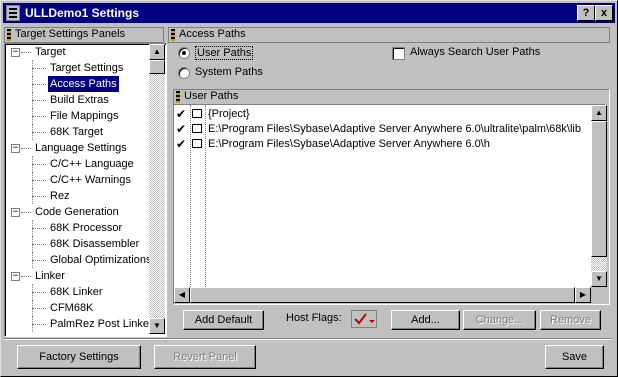 The width and height of the screenshot is (618, 377). What do you see at coordinates (475, 52) in the screenshot?
I see `always-search-label: Always Search User Paths` at bounding box center [475, 52].